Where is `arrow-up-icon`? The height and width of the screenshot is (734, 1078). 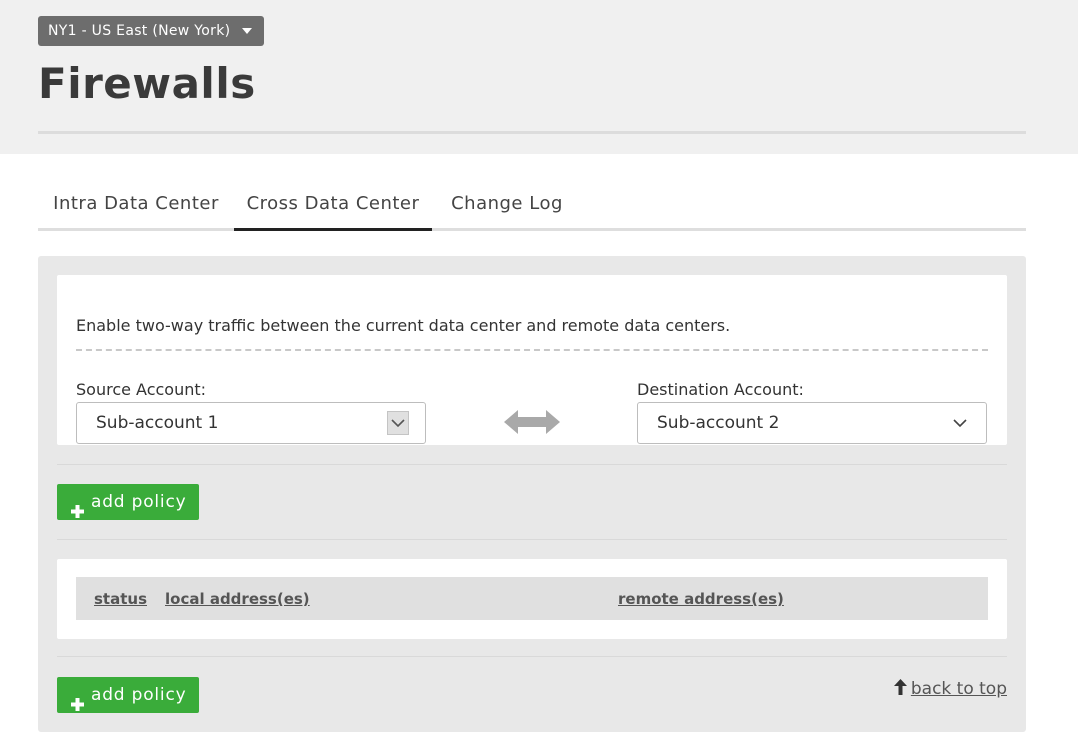 arrow-up-icon is located at coordinates (900, 690).